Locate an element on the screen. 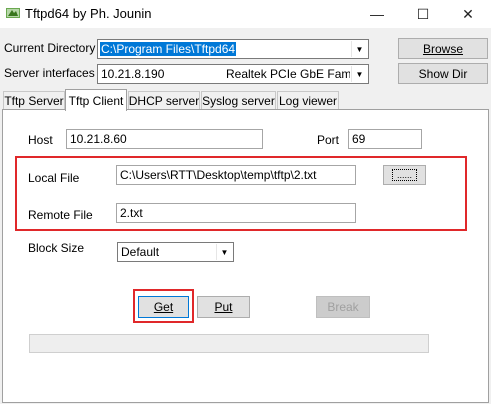 The width and height of the screenshot is (491, 404). remote-file-input: 2.txt is located at coordinates (236, 213).